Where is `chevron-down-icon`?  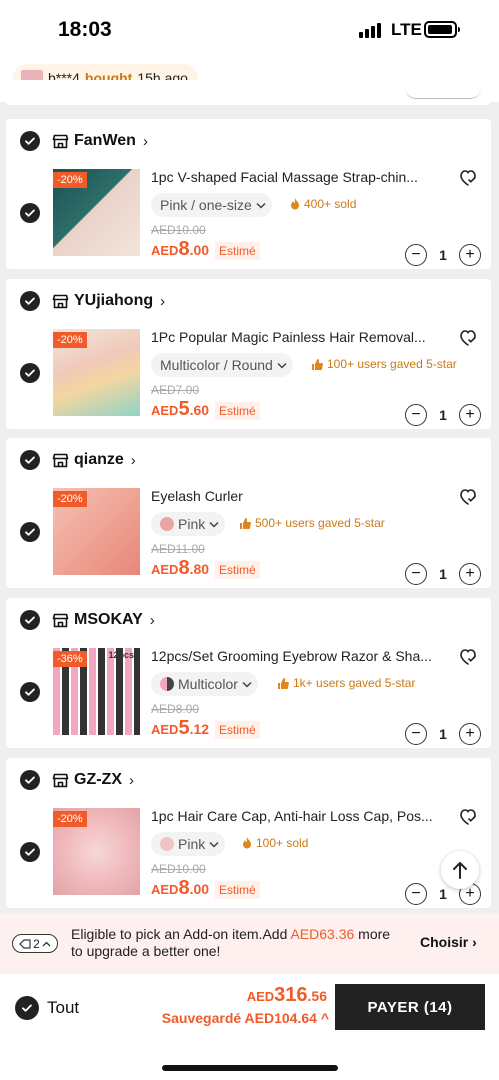 chevron-down-icon is located at coordinates (214, 844).